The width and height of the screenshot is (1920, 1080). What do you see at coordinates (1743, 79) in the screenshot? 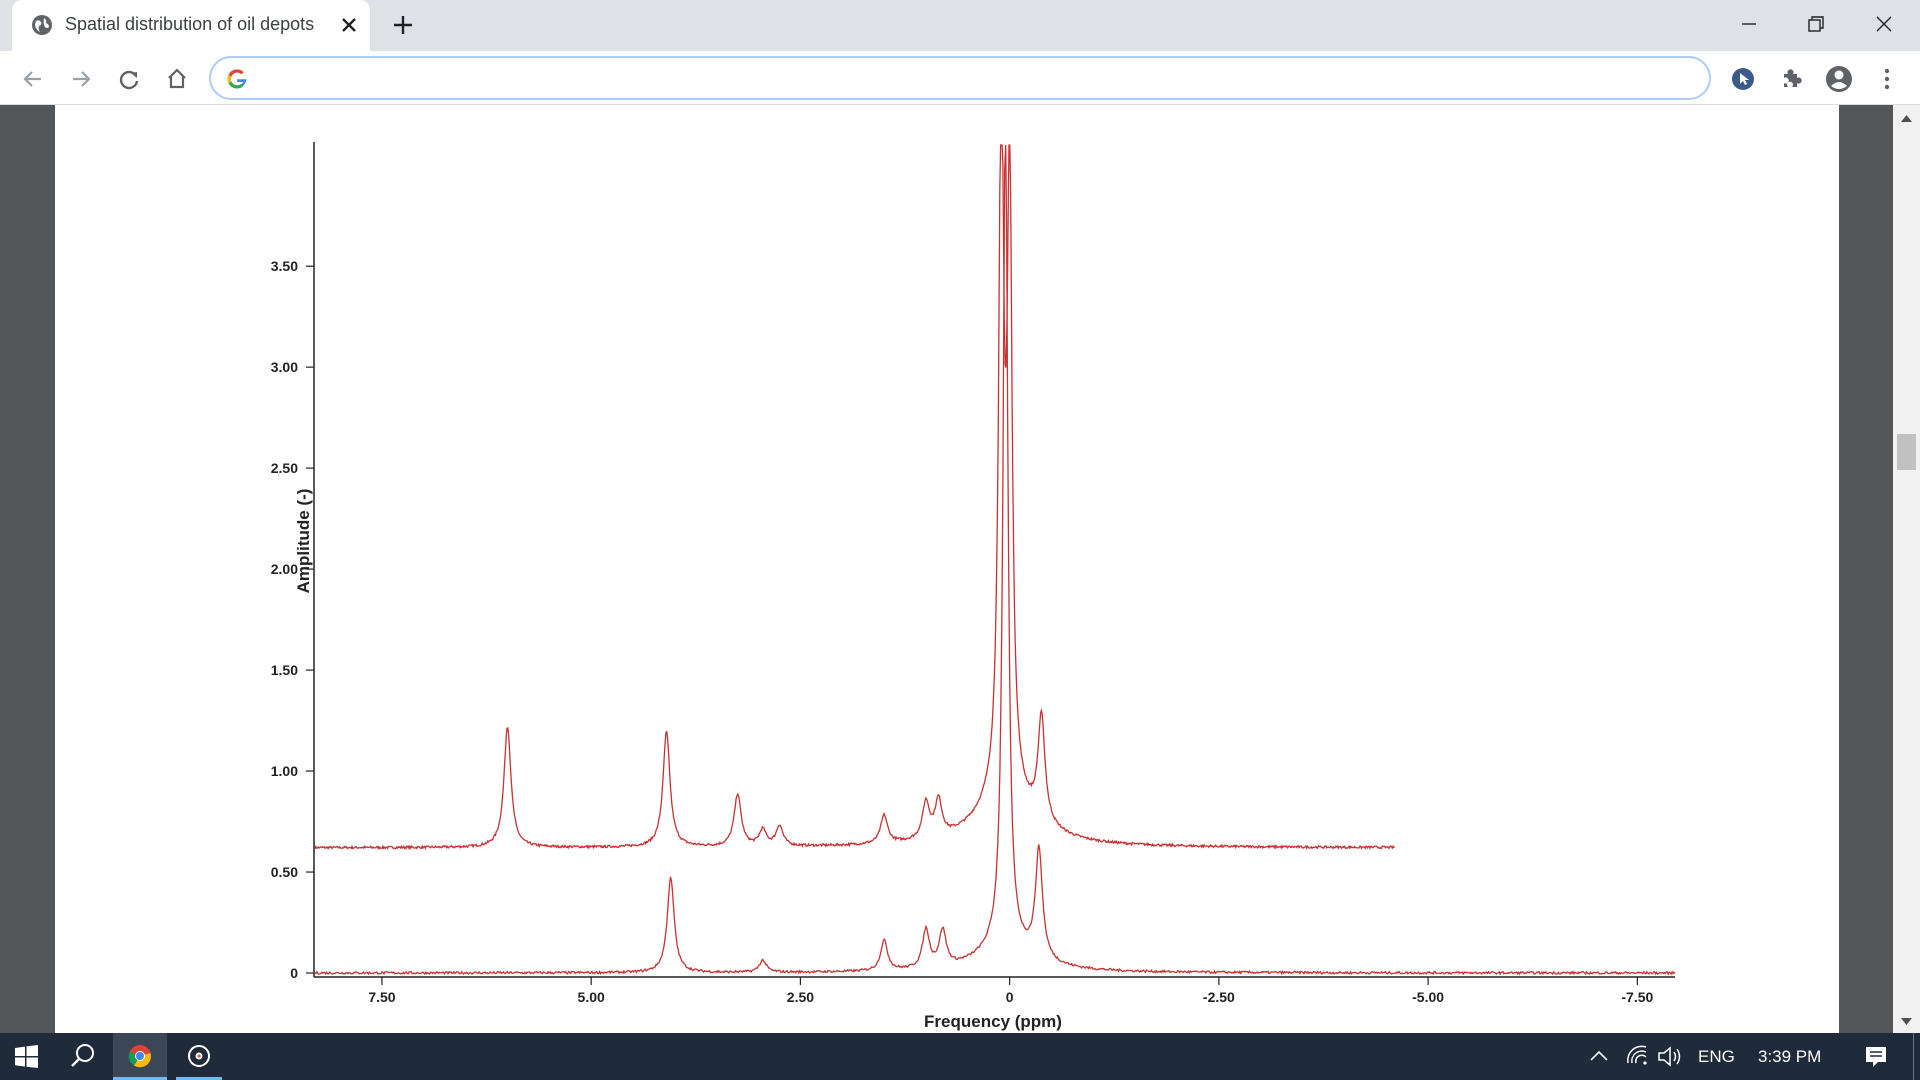
I see `extension-cursor-icon` at bounding box center [1743, 79].